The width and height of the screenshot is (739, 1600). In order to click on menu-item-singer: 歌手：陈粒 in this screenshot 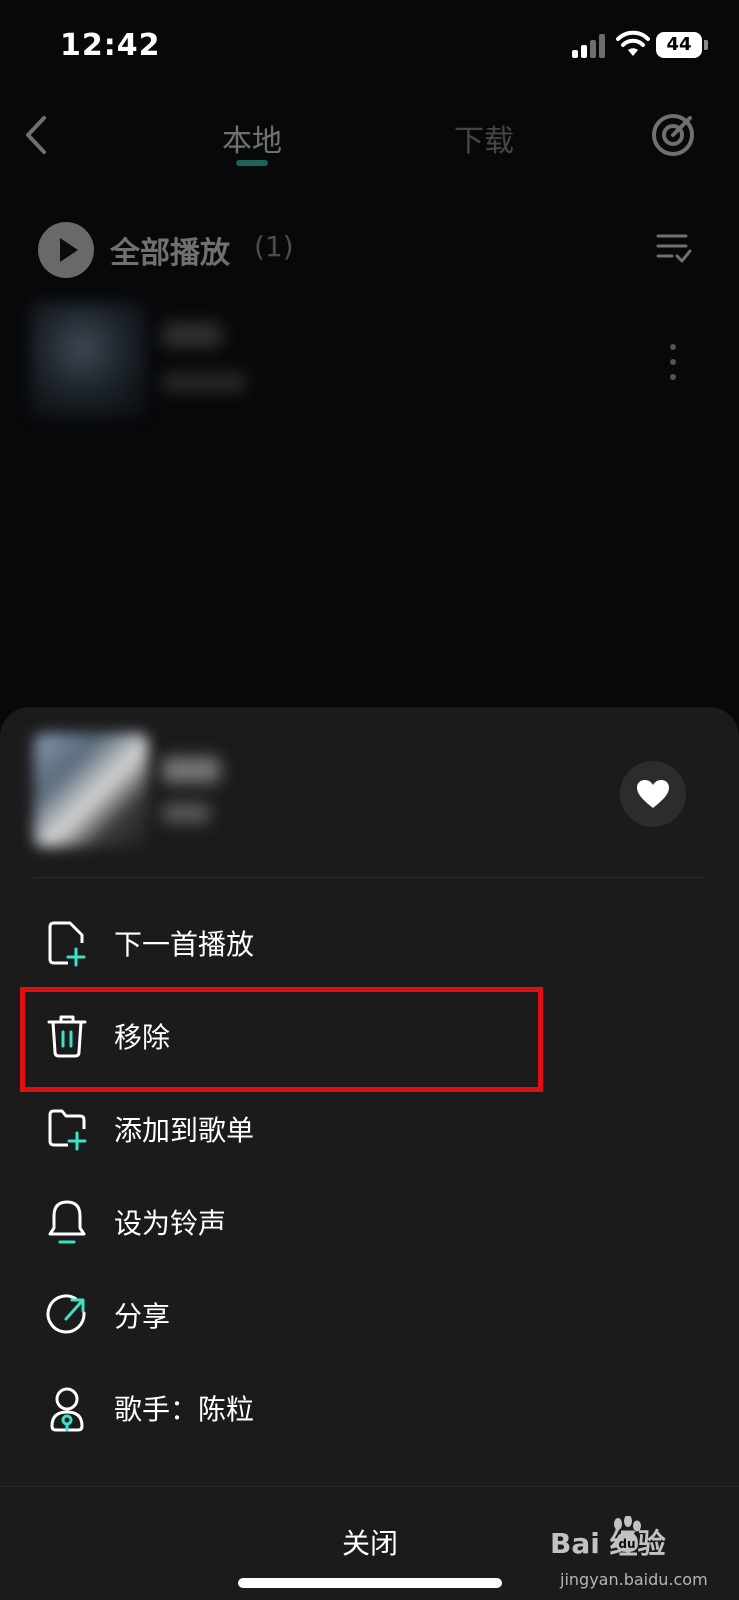, I will do `click(369, 1408)`.